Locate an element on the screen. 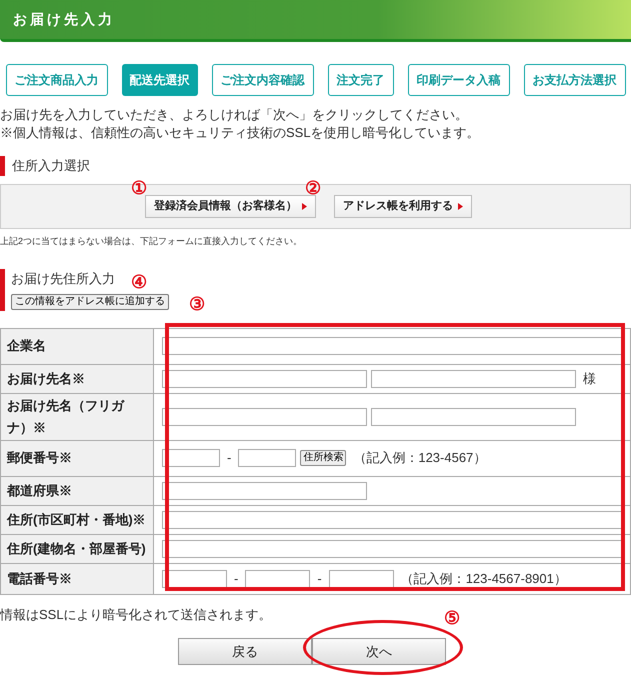  intro-text: ※個人情報は、信頼性の高いセキュリティ技術のSSLを使用し暗号化しています。 is located at coordinates (240, 133).